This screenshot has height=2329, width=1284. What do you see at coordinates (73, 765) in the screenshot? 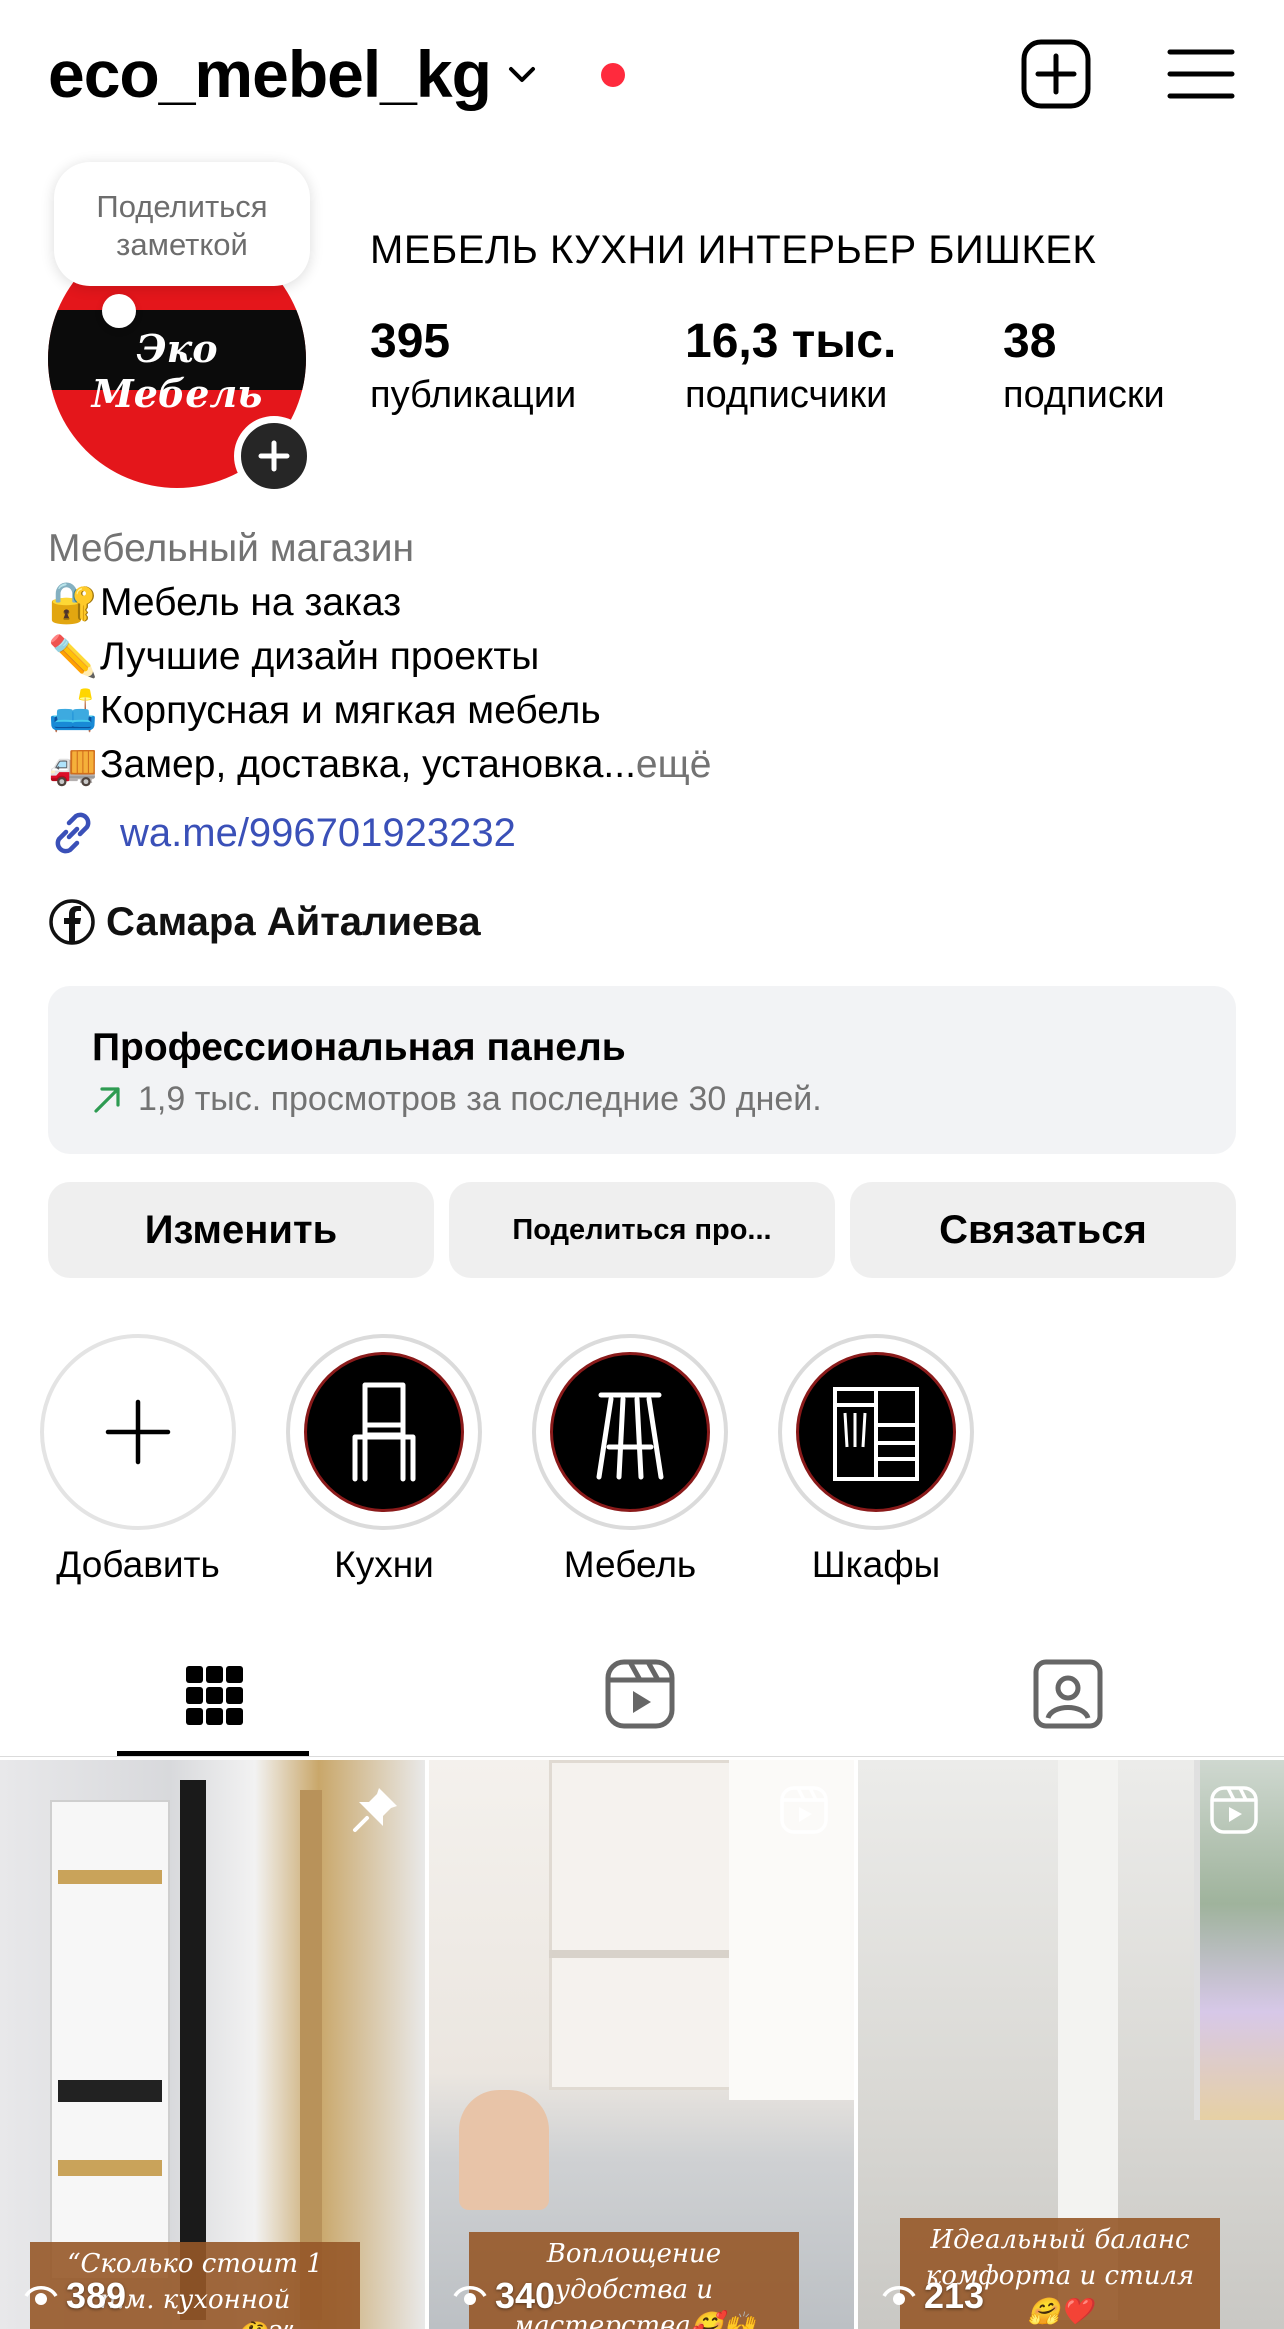
I see `truck-icon: 🚚` at bounding box center [73, 765].